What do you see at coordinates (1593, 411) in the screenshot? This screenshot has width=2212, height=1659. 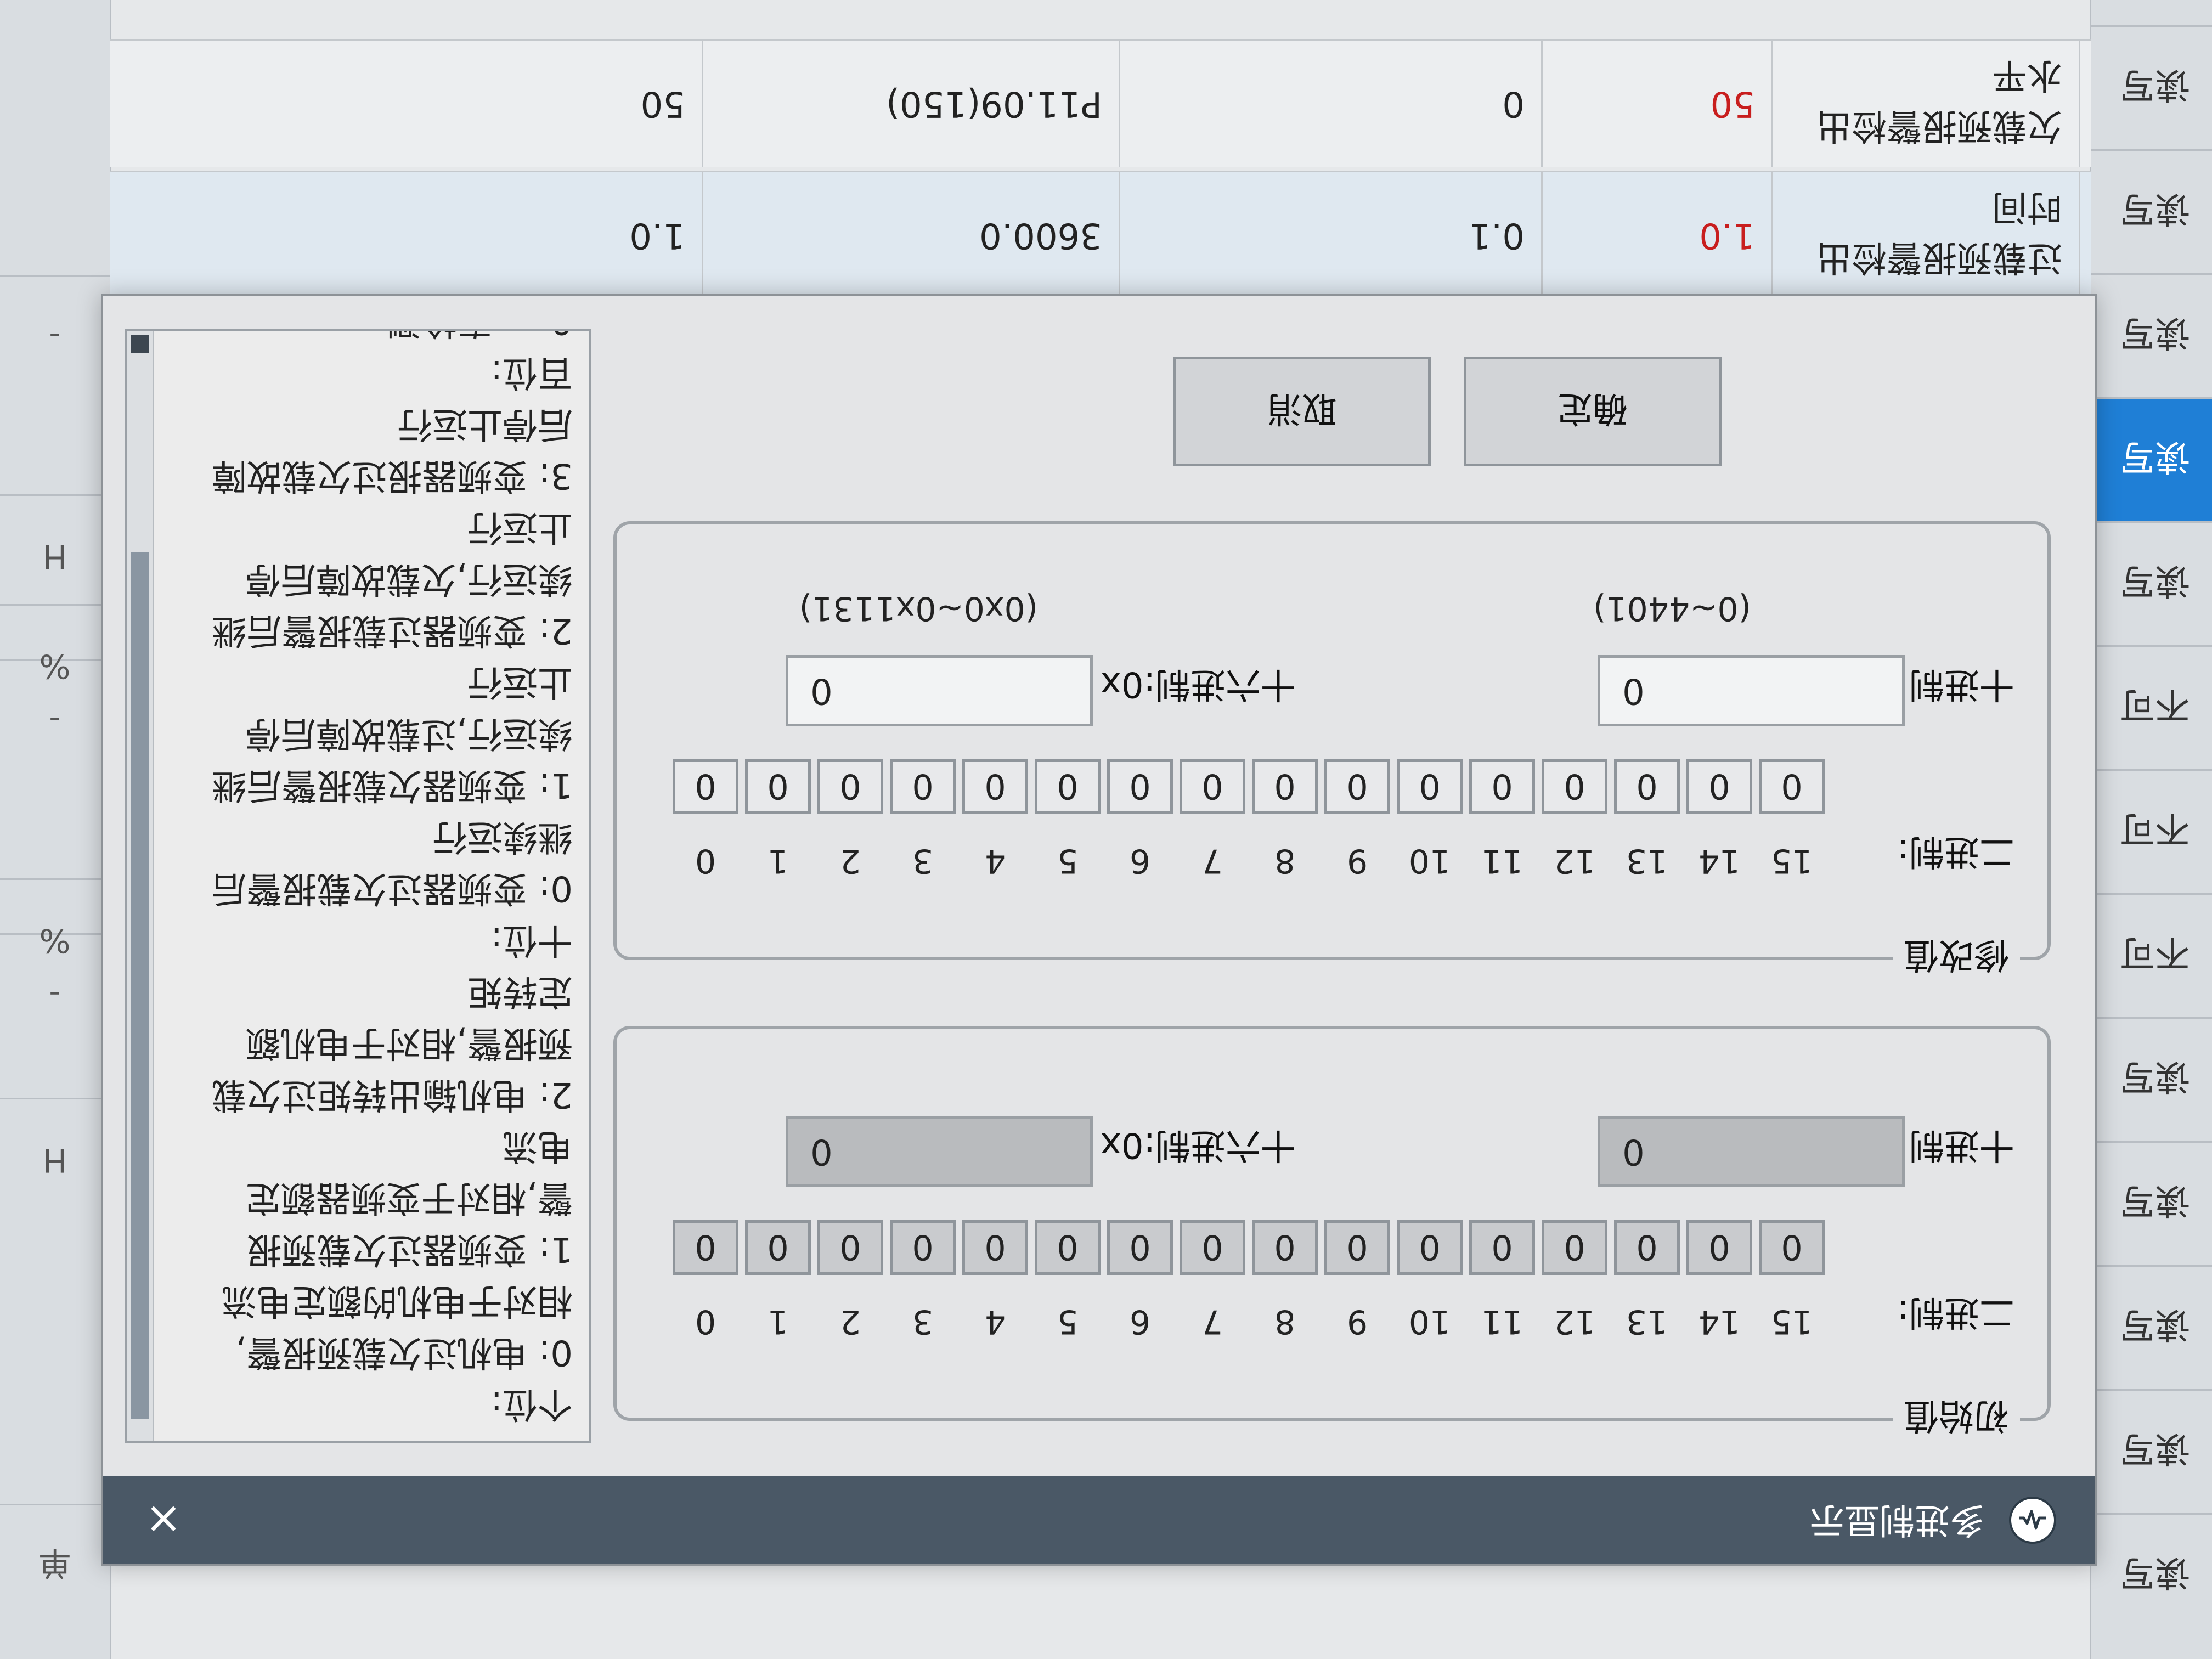 I see `ok-button: 确定` at bounding box center [1593, 411].